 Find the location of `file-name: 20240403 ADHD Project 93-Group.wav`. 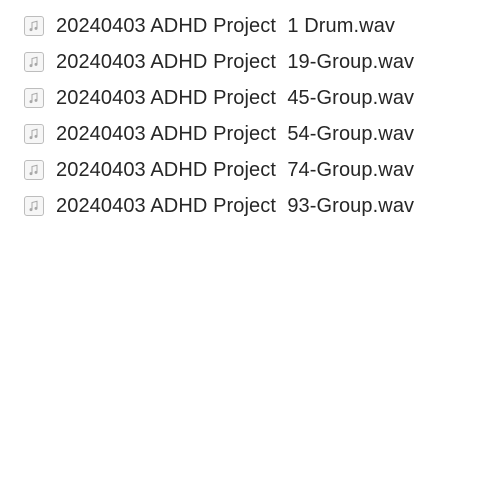

file-name: 20240403 ADHD Project 93-Group.wav is located at coordinates (235, 206).